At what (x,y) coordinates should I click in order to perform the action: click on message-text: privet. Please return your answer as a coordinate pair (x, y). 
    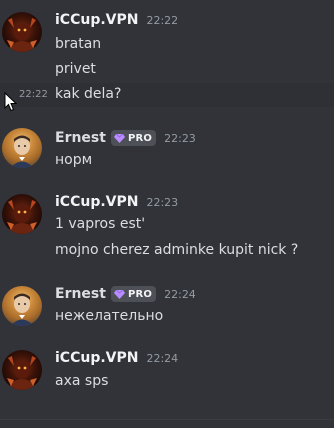
    Looking at the image, I should click on (75, 69).